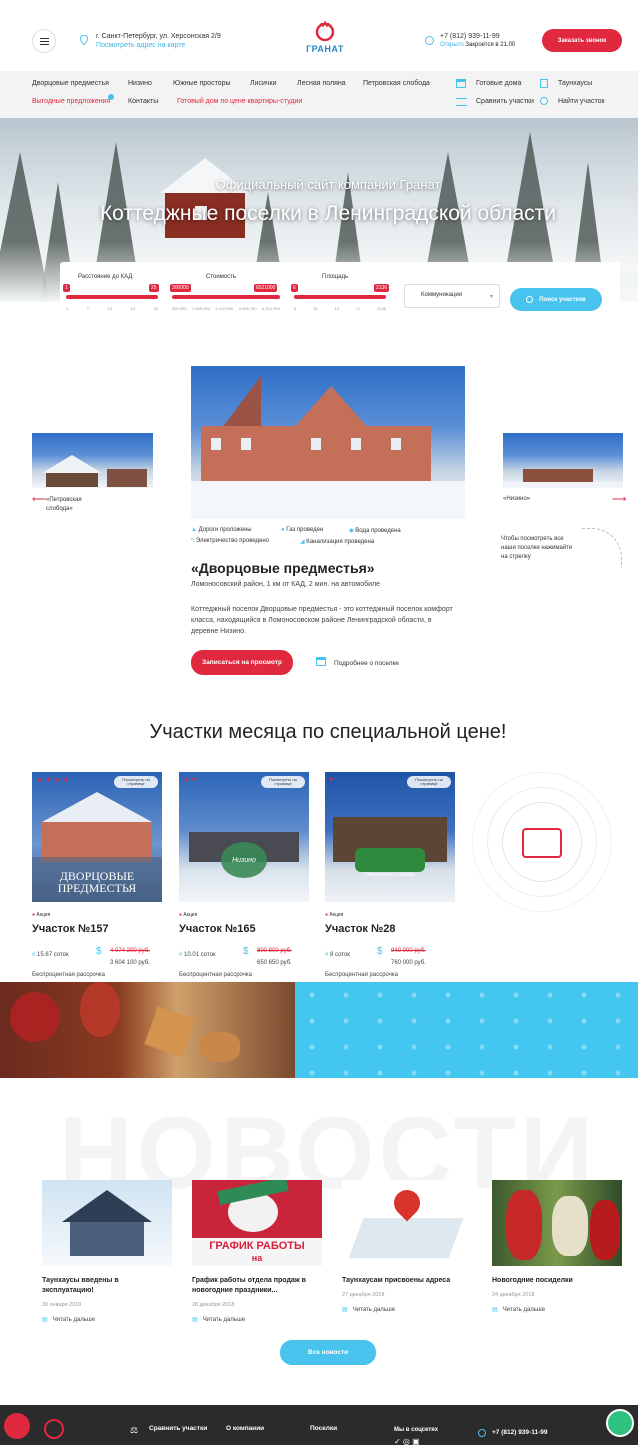 The height and width of the screenshot is (1445, 638). What do you see at coordinates (620, 1423) in the screenshot?
I see `chat-widget-icon` at bounding box center [620, 1423].